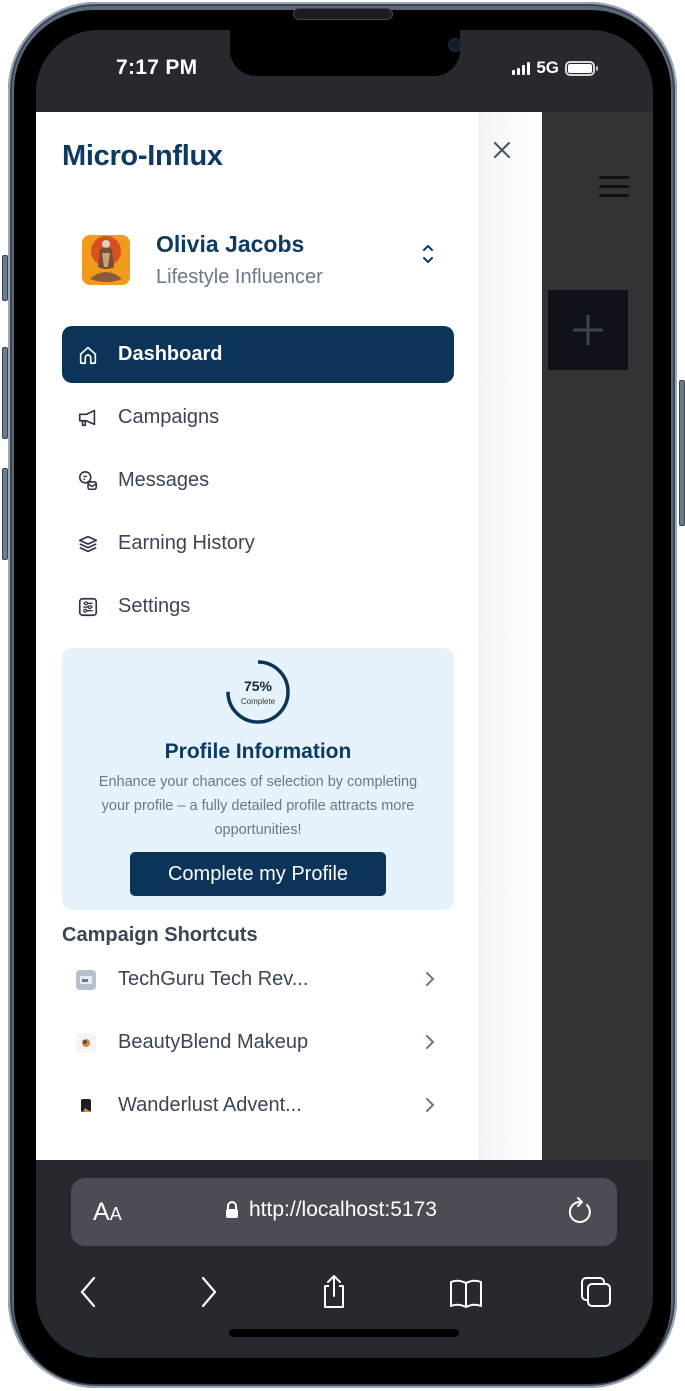 The width and height of the screenshot is (685, 1391). I want to click on text-size-button: AA, so click(107, 1212).